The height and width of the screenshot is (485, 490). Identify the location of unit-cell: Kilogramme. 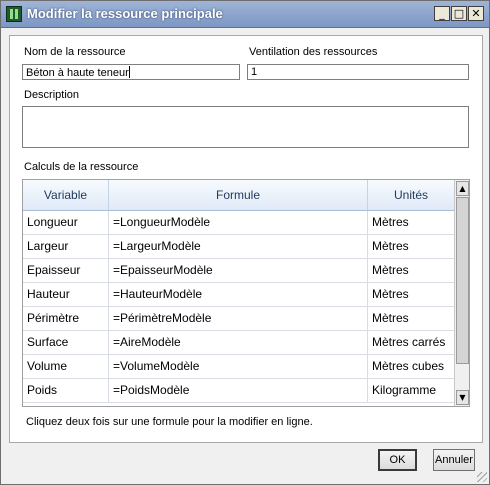
(404, 390).